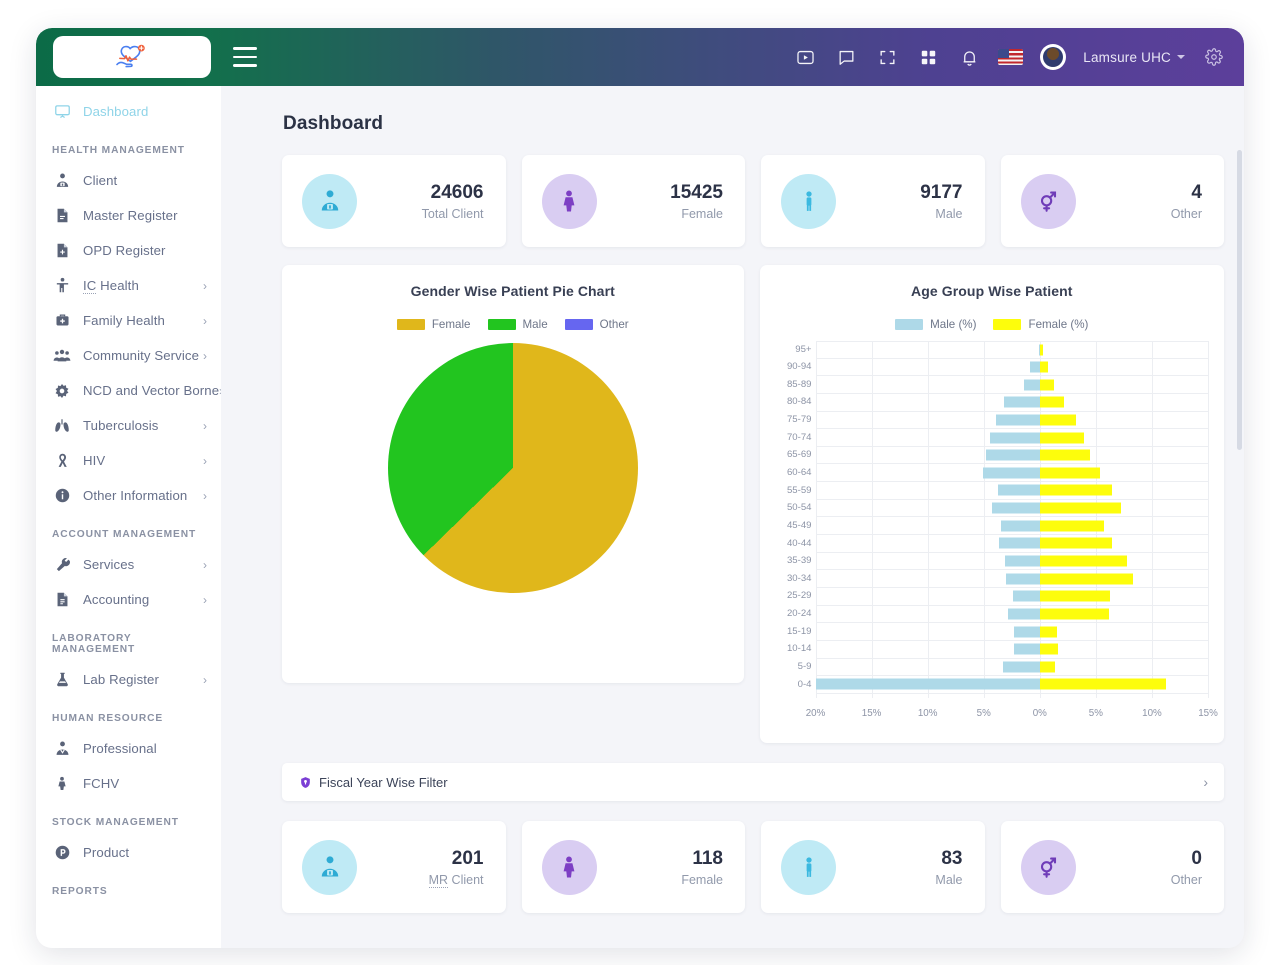  What do you see at coordinates (992, 324) in the screenshot?
I see `pyramid-chart-legend: Male (%) Female (%)` at bounding box center [992, 324].